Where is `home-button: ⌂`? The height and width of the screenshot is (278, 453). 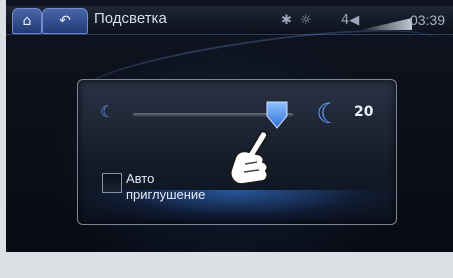
home-button: ⌂ is located at coordinates (27, 21).